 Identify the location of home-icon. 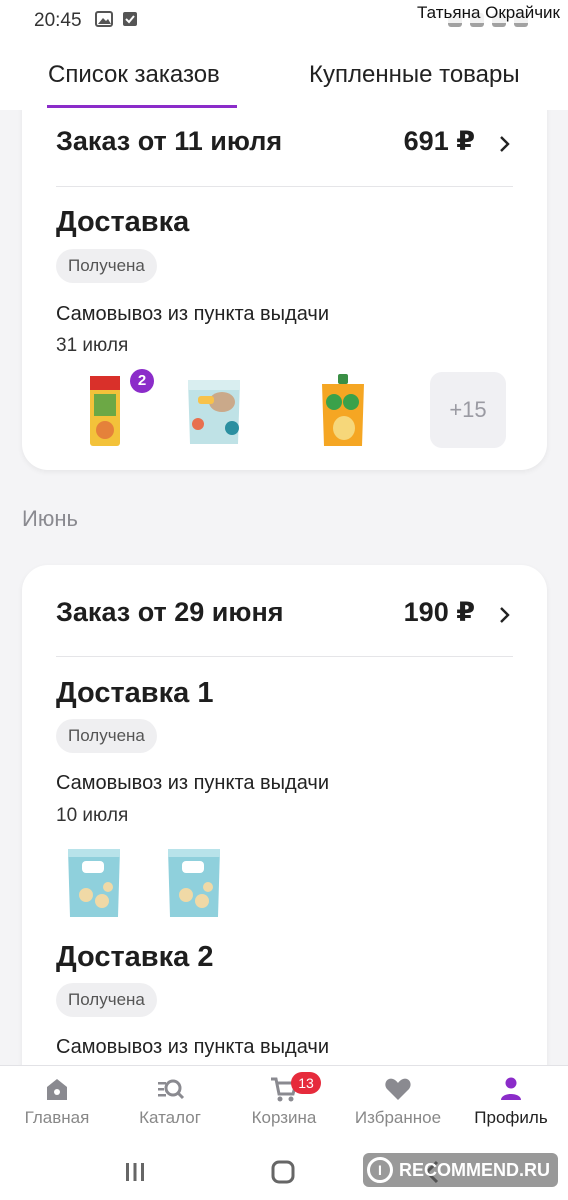
(57, 1089).